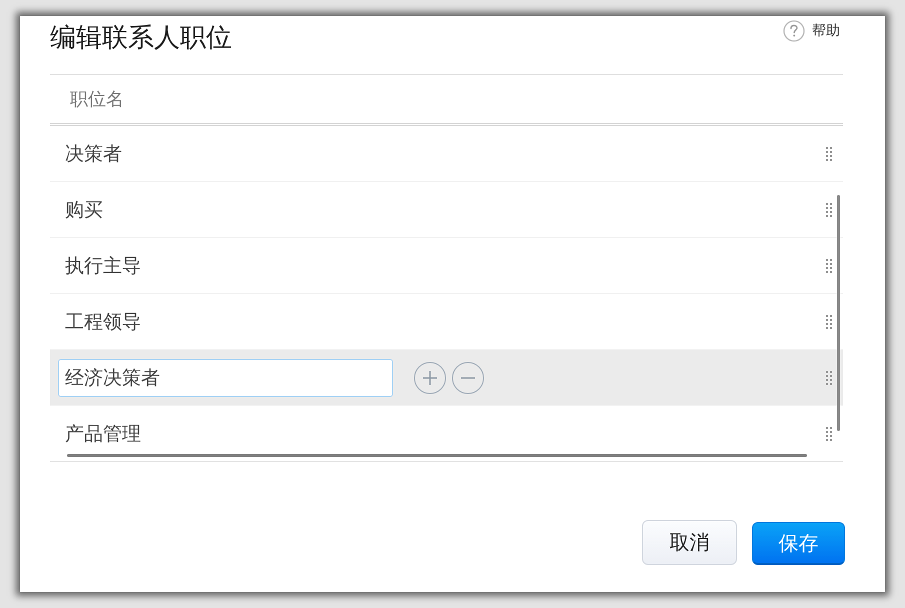 Image resolution: width=905 pixels, height=608 pixels. Describe the element at coordinates (103, 266) in the screenshot. I see `row-label: 执行主导` at that location.